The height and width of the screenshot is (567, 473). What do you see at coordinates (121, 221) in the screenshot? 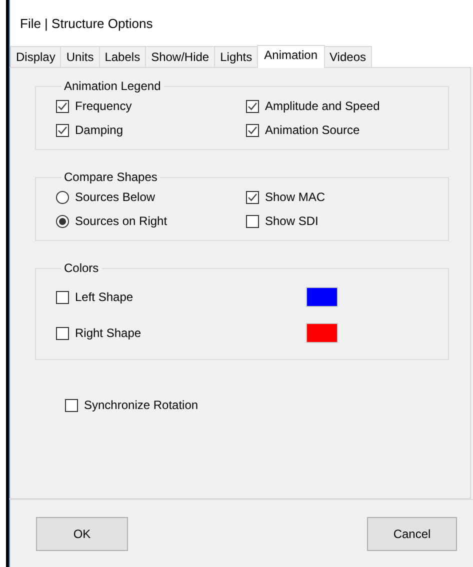
I see `option-label: Sources on Right` at bounding box center [121, 221].